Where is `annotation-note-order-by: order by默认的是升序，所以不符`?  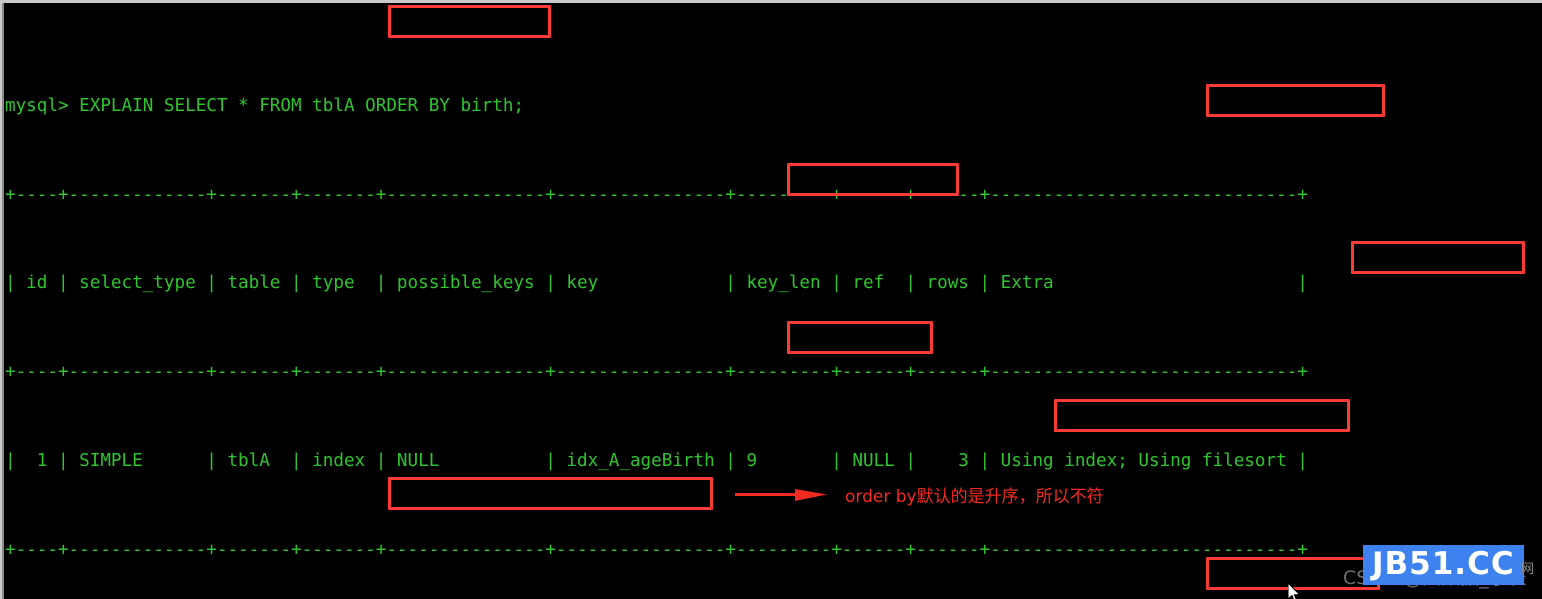
annotation-note-order-by: order by默认的是升序，所以不符 is located at coordinates (974, 497).